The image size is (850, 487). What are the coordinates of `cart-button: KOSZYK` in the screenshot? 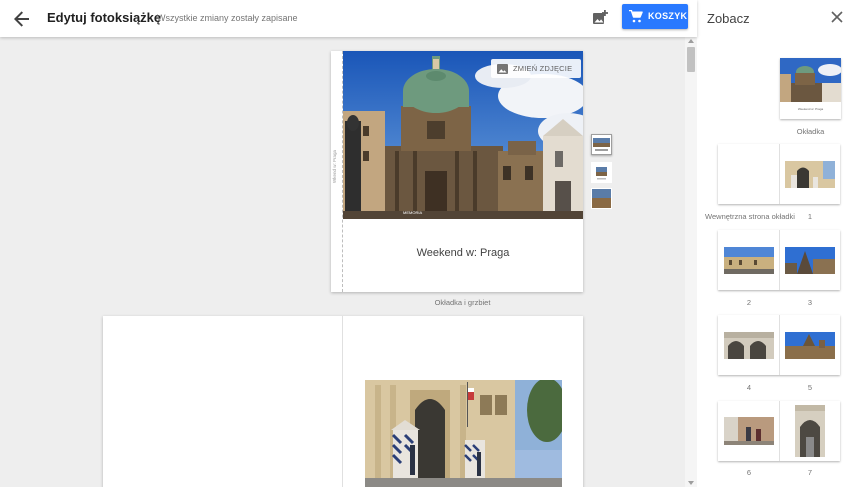 It's located at (655, 16).